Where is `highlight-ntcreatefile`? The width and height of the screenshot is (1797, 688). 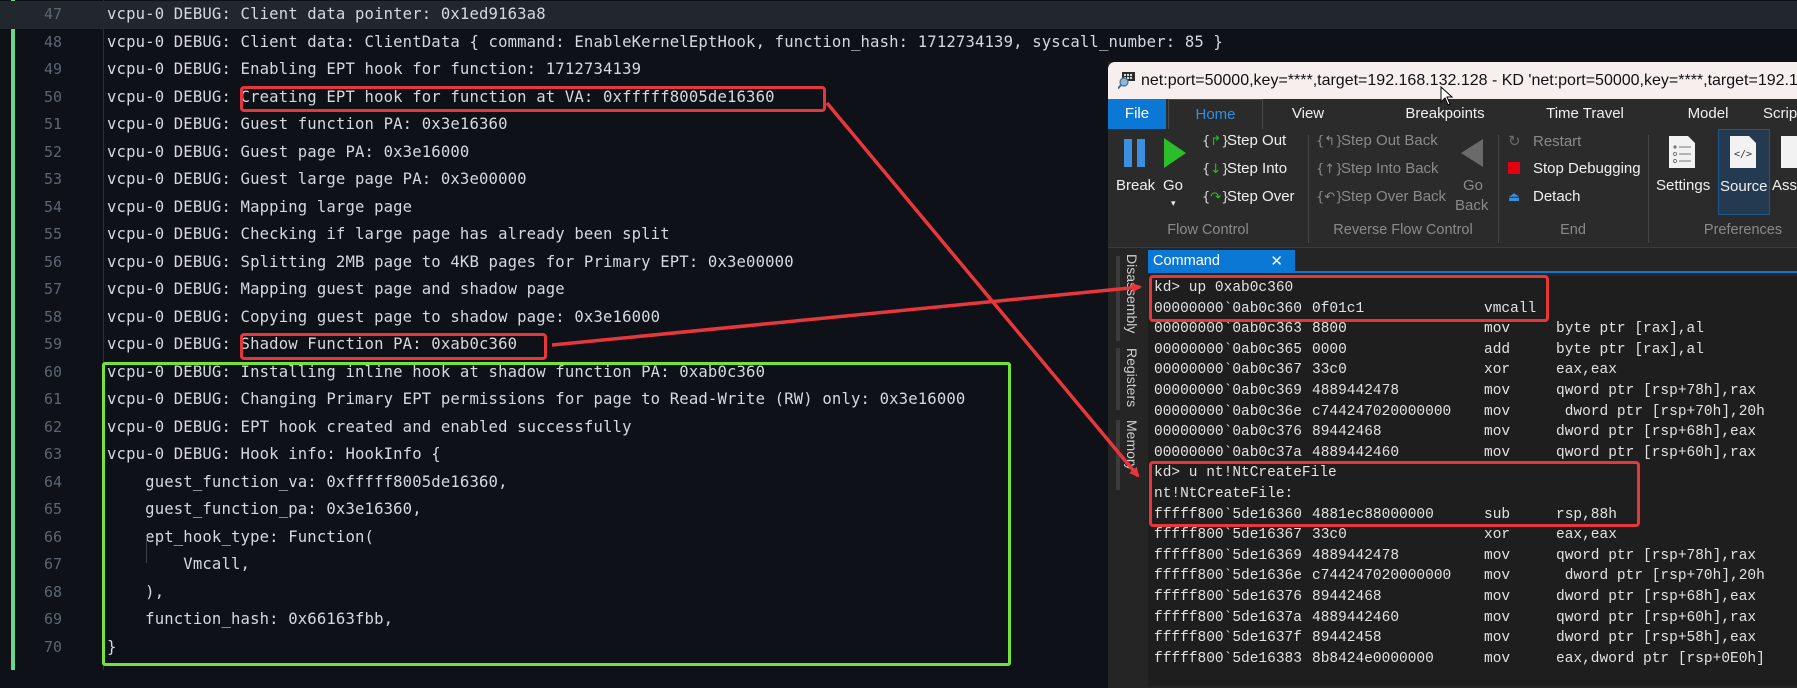
highlight-ntcreatefile is located at coordinates (1394, 494).